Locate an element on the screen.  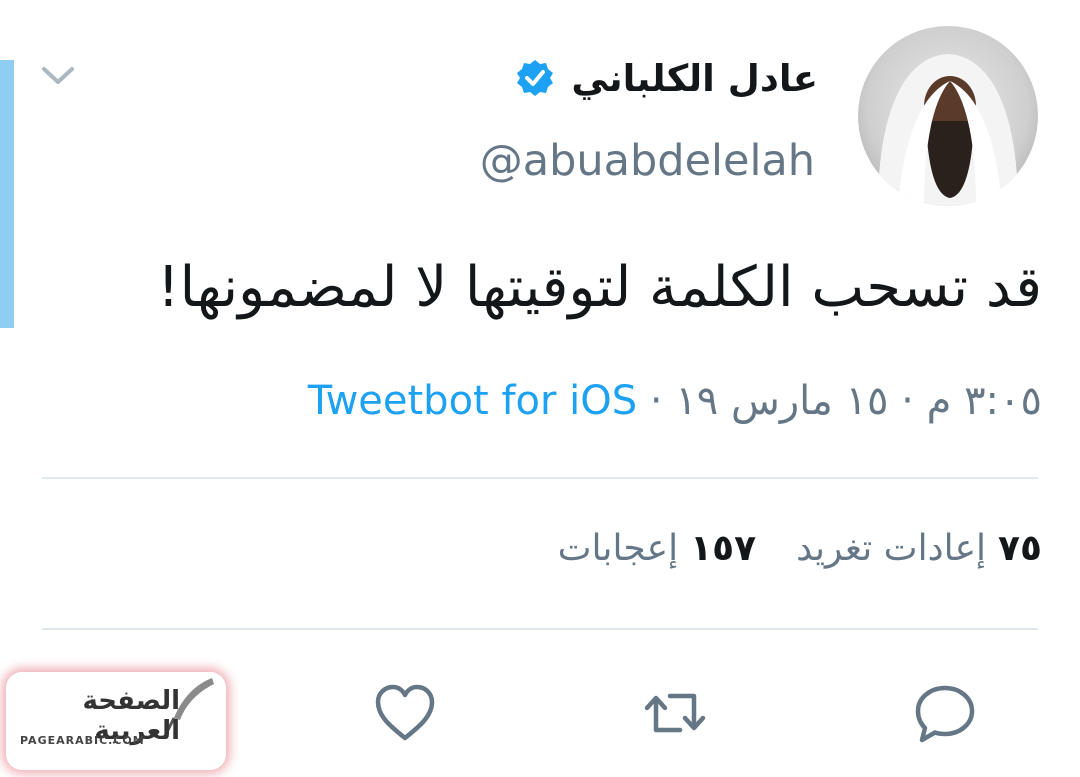
tweet-timestamp: ٣:٠٥ م · ١٥ مارس ١٩ · is located at coordinates (845, 401).